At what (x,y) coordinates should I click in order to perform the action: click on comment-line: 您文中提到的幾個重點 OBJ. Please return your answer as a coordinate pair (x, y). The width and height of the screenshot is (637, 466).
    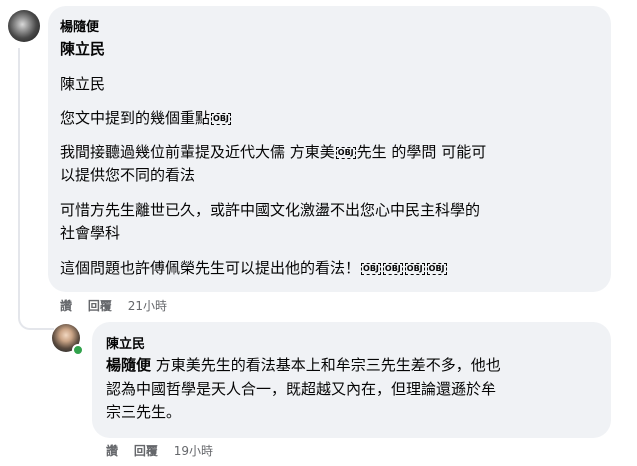
    Looking at the image, I should click on (145, 118).